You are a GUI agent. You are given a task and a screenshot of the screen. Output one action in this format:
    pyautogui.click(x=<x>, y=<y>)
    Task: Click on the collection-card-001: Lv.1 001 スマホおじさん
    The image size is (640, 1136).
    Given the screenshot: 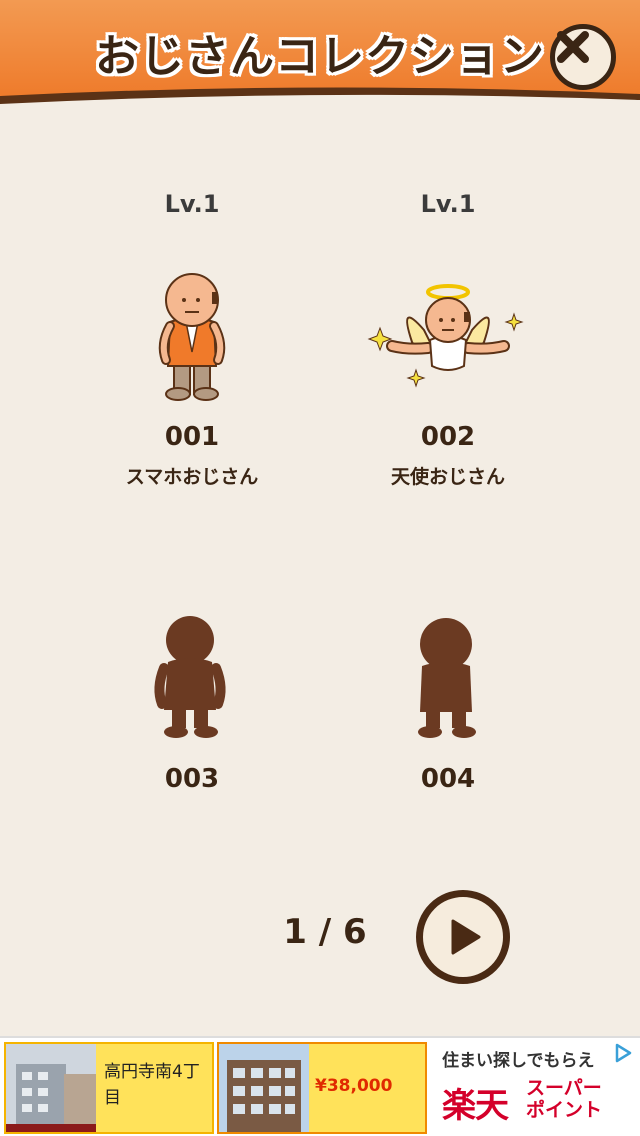 What is the action you would take?
    pyautogui.click(x=192, y=345)
    